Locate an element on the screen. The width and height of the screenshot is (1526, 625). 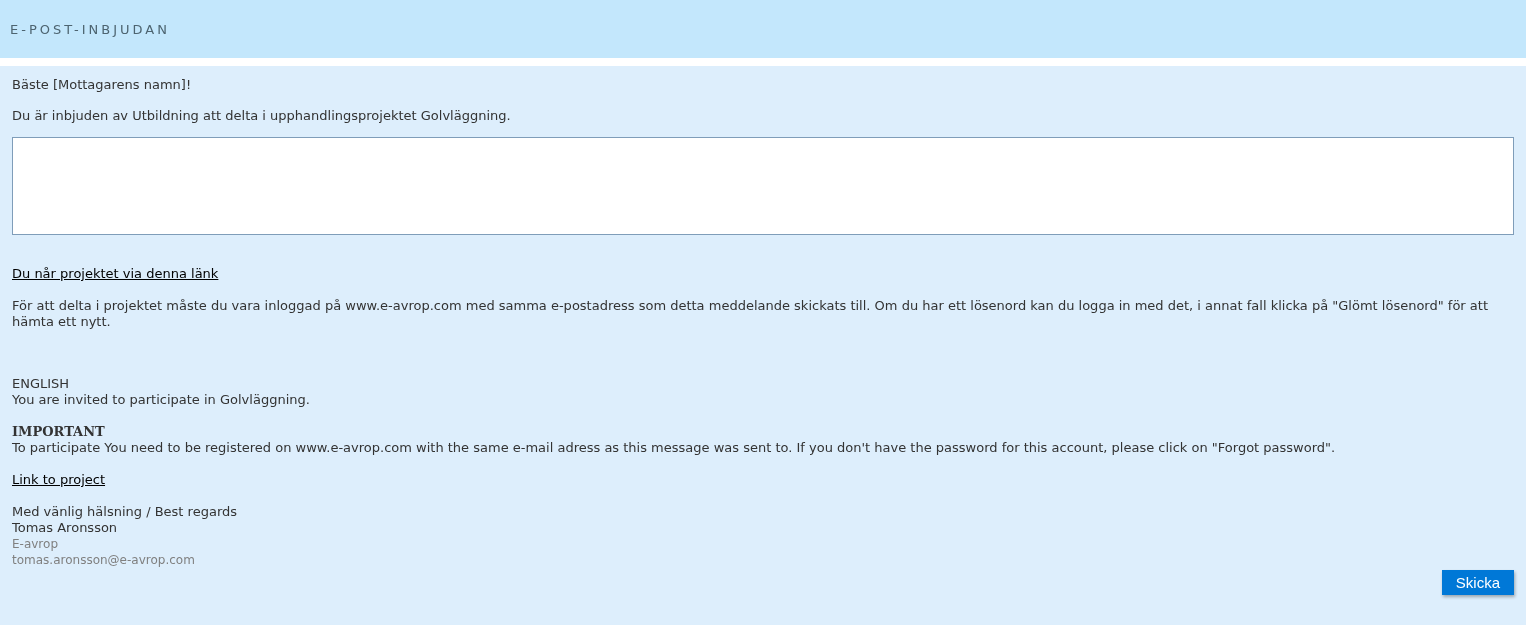
important-heading: IMPORTANT is located at coordinates (59, 432).